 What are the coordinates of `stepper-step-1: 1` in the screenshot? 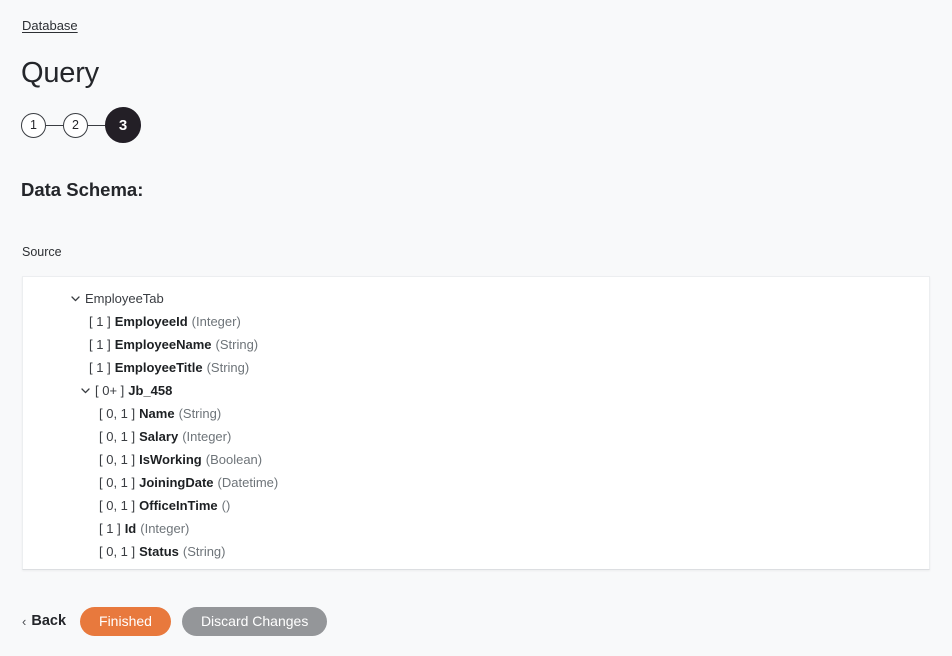 It's located at (33, 125).